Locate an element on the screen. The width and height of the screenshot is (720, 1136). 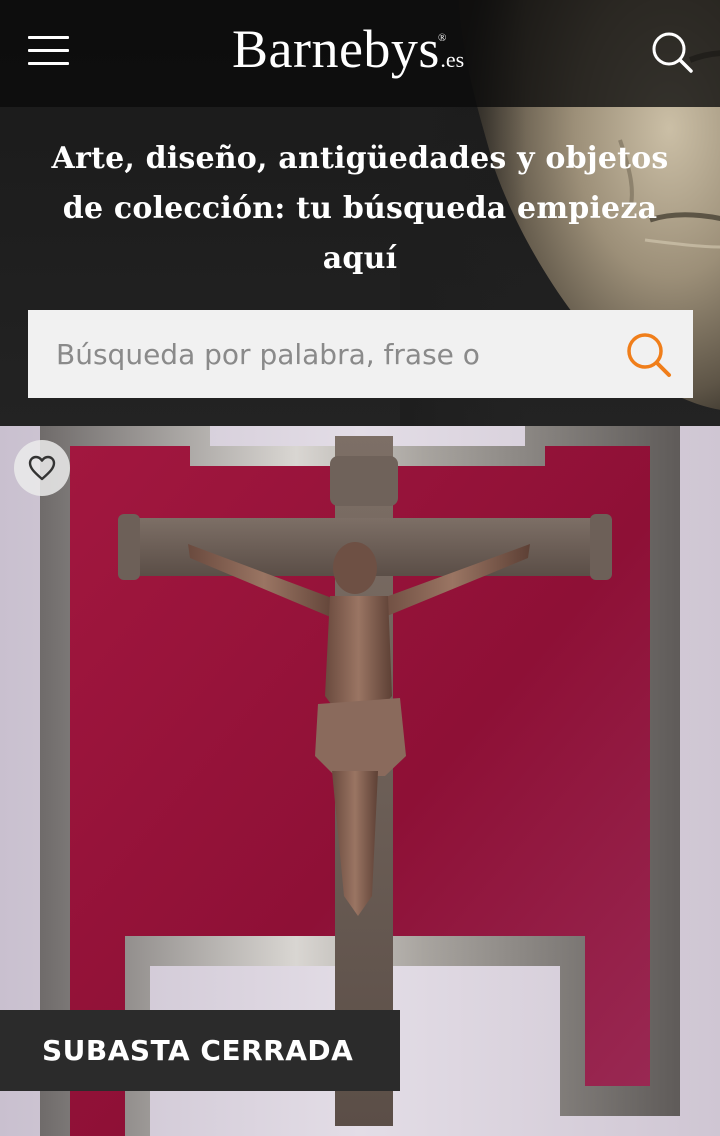
logo-name: Barnebys is located at coordinates (336, 49).